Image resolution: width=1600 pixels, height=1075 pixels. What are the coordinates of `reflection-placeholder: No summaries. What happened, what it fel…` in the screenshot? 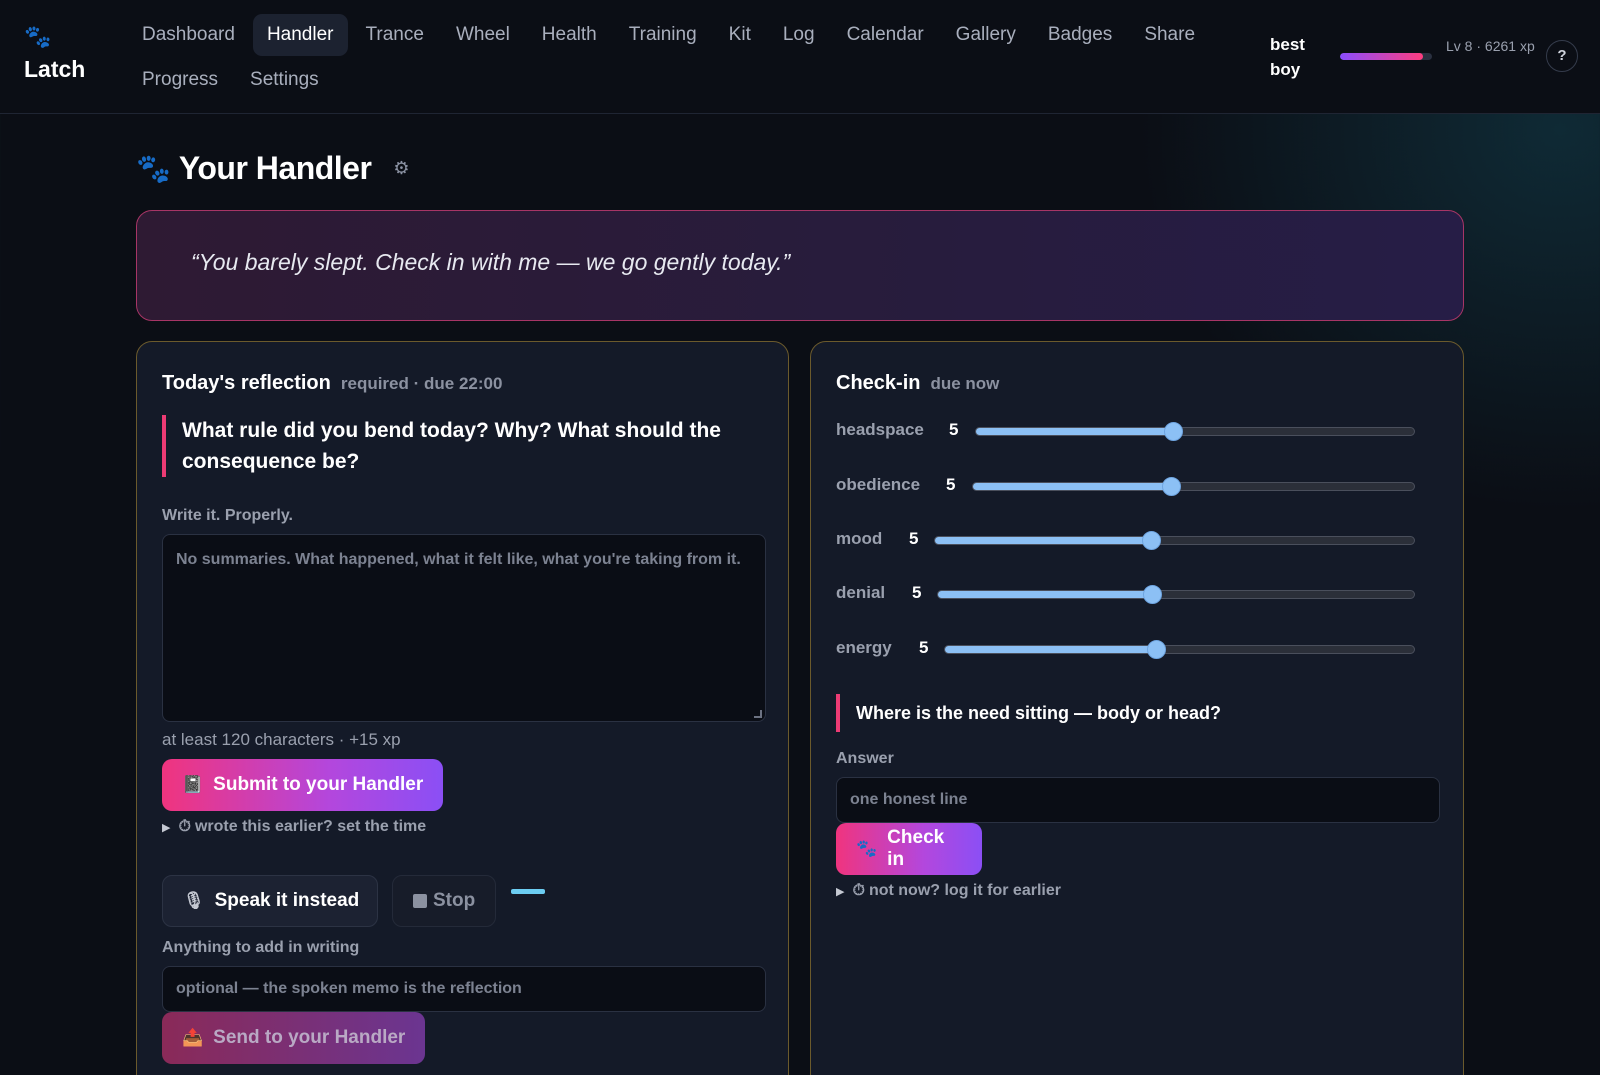 It's located at (458, 559).